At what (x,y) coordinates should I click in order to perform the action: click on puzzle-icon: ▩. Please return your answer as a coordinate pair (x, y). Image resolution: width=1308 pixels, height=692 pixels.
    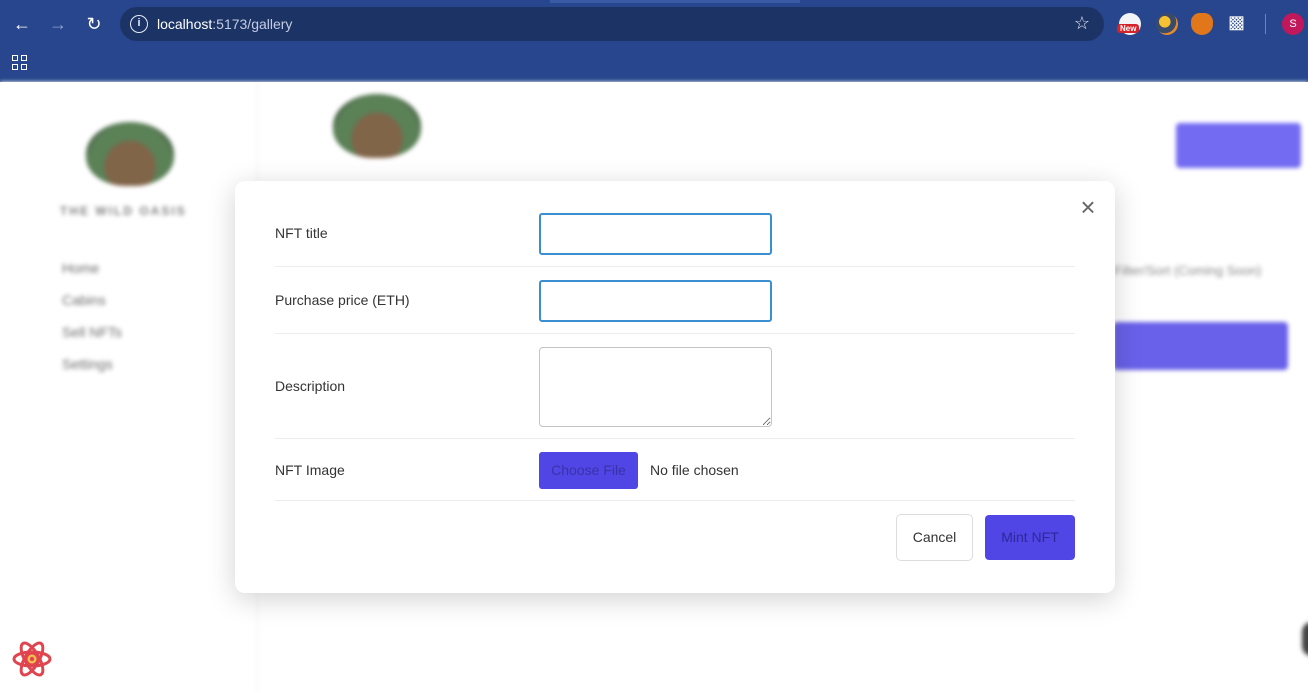
    Looking at the image, I should click on (1236, 22).